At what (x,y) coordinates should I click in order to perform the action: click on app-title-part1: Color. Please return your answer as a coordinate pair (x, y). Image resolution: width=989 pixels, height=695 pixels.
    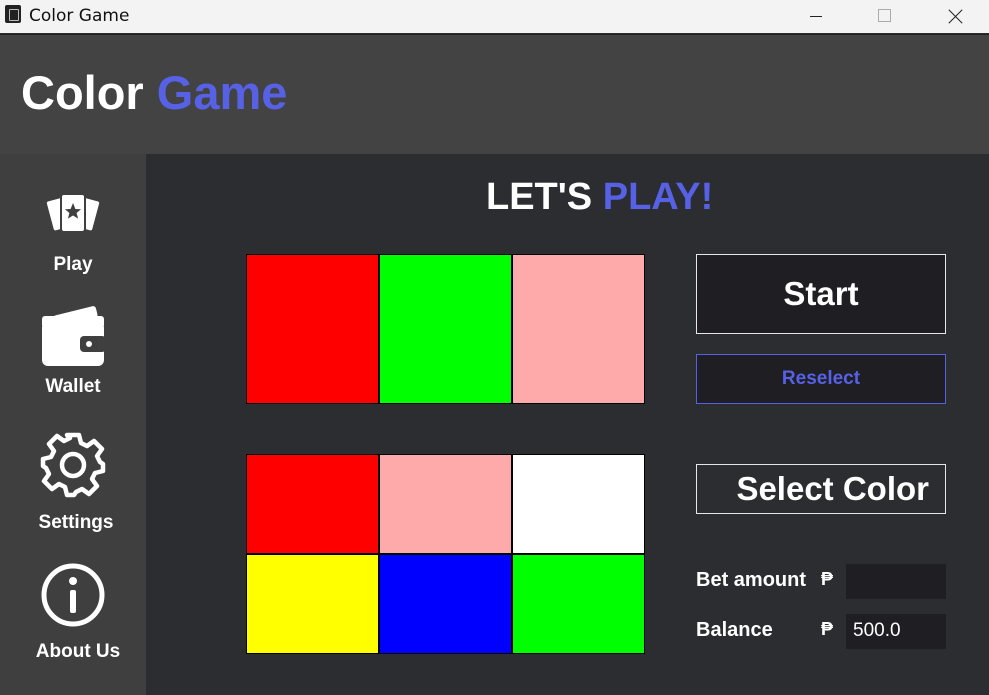
    Looking at the image, I should click on (82, 92).